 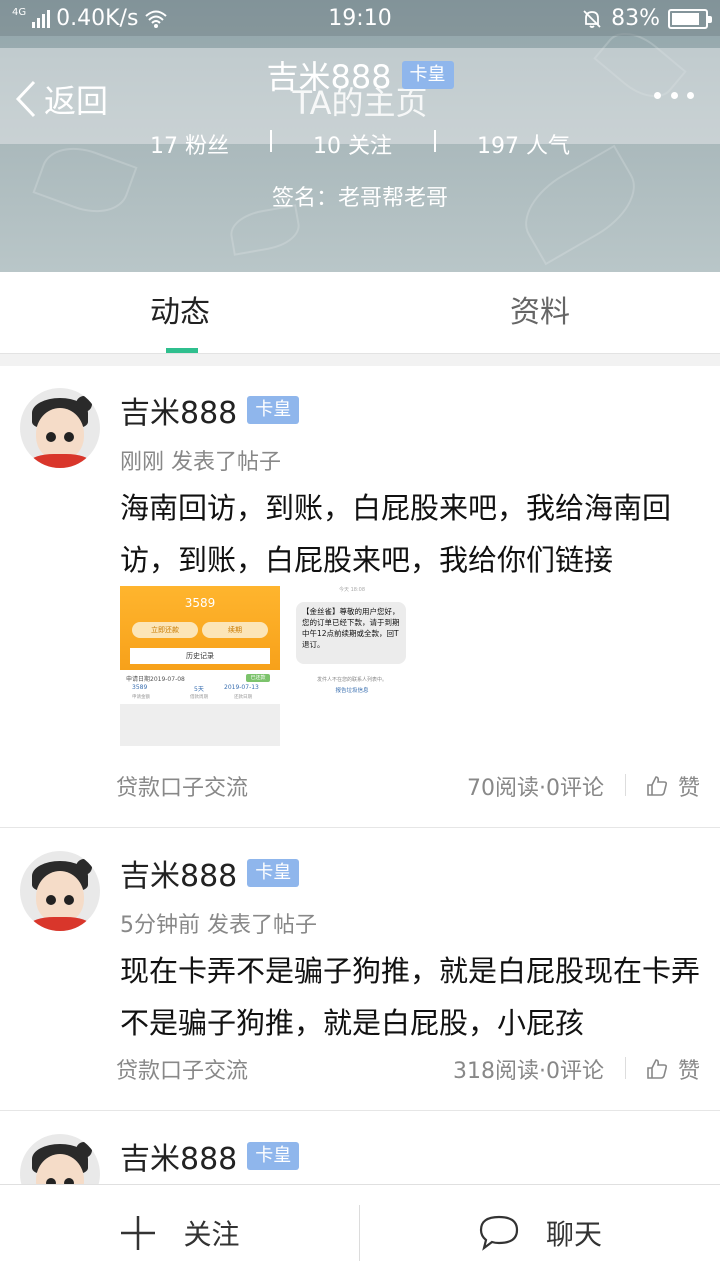 What do you see at coordinates (360, 1163) in the screenshot?
I see `post-card: 吉米888 卡皇` at bounding box center [360, 1163].